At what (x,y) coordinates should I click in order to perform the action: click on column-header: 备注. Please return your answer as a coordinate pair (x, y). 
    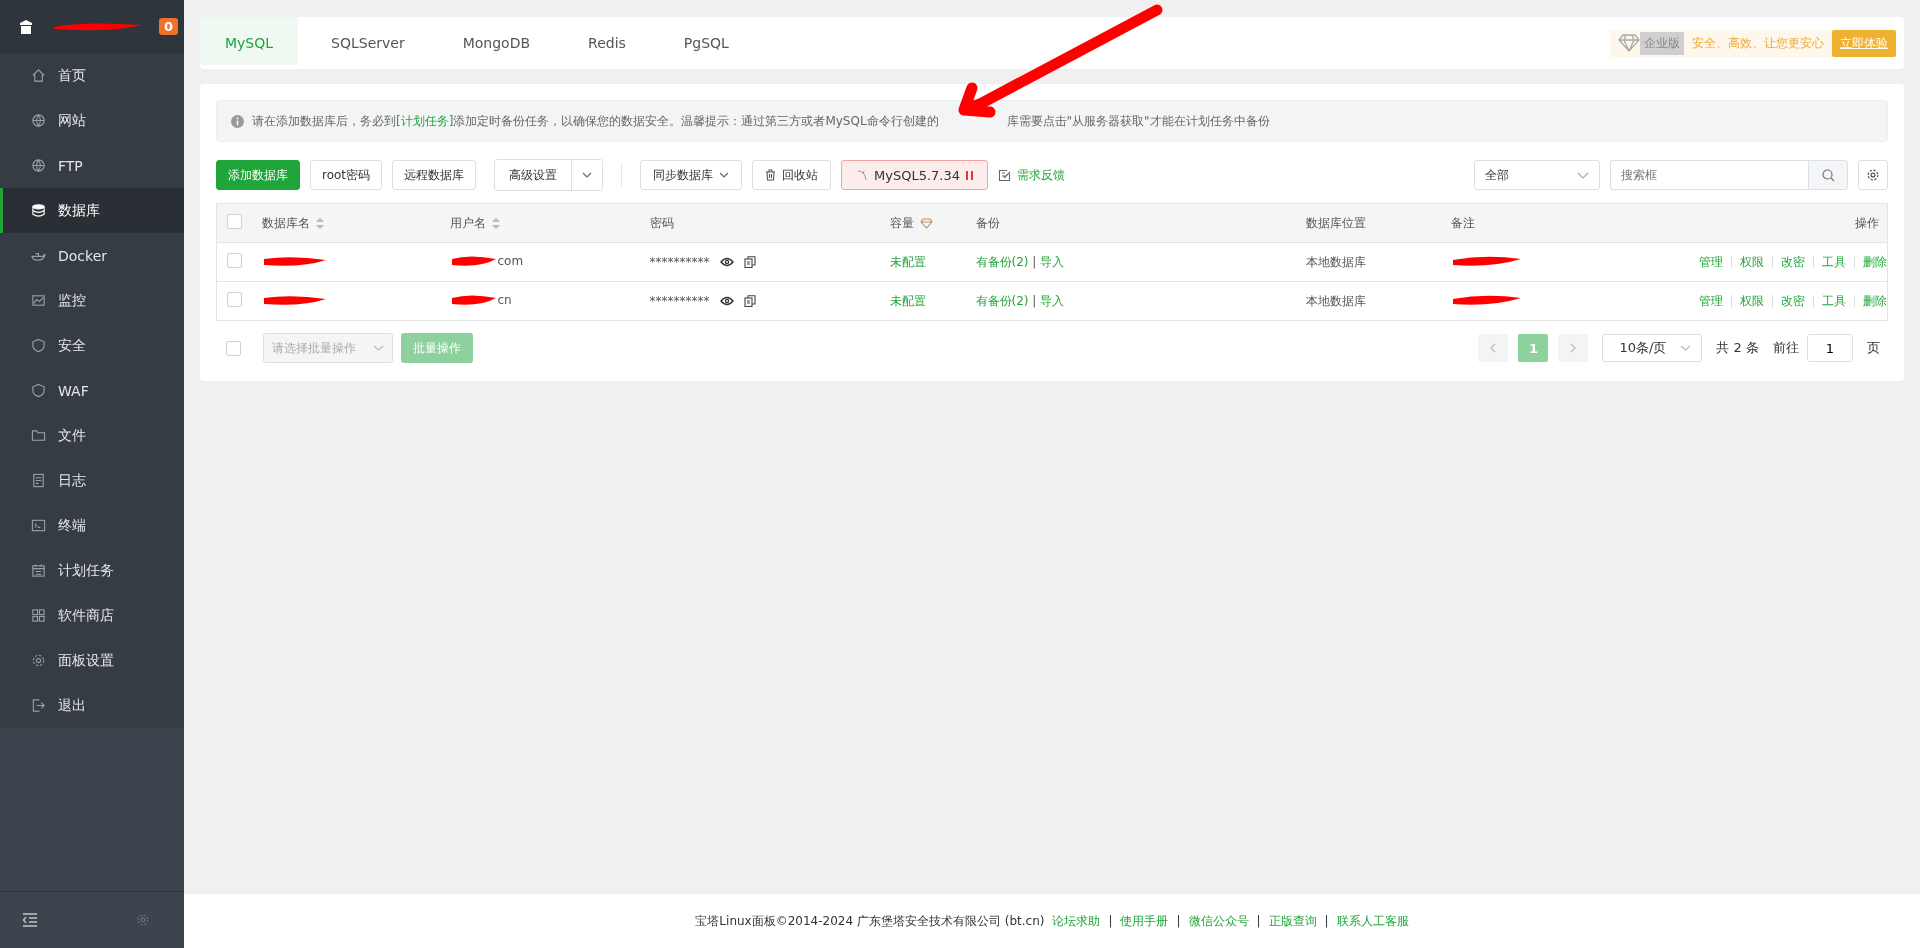
    Looking at the image, I should click on (1462, 223).